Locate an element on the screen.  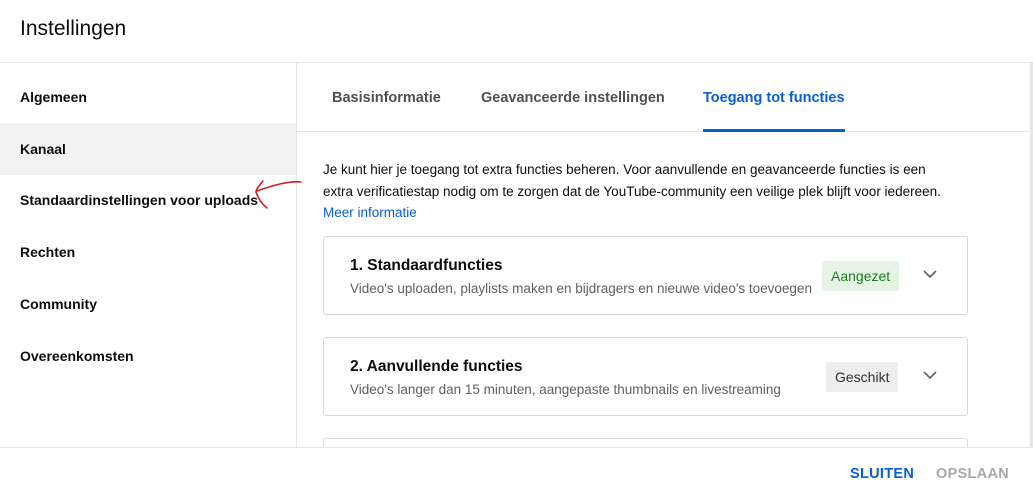
more-info-link: Meer informatie is located at coordinates (370, 213).